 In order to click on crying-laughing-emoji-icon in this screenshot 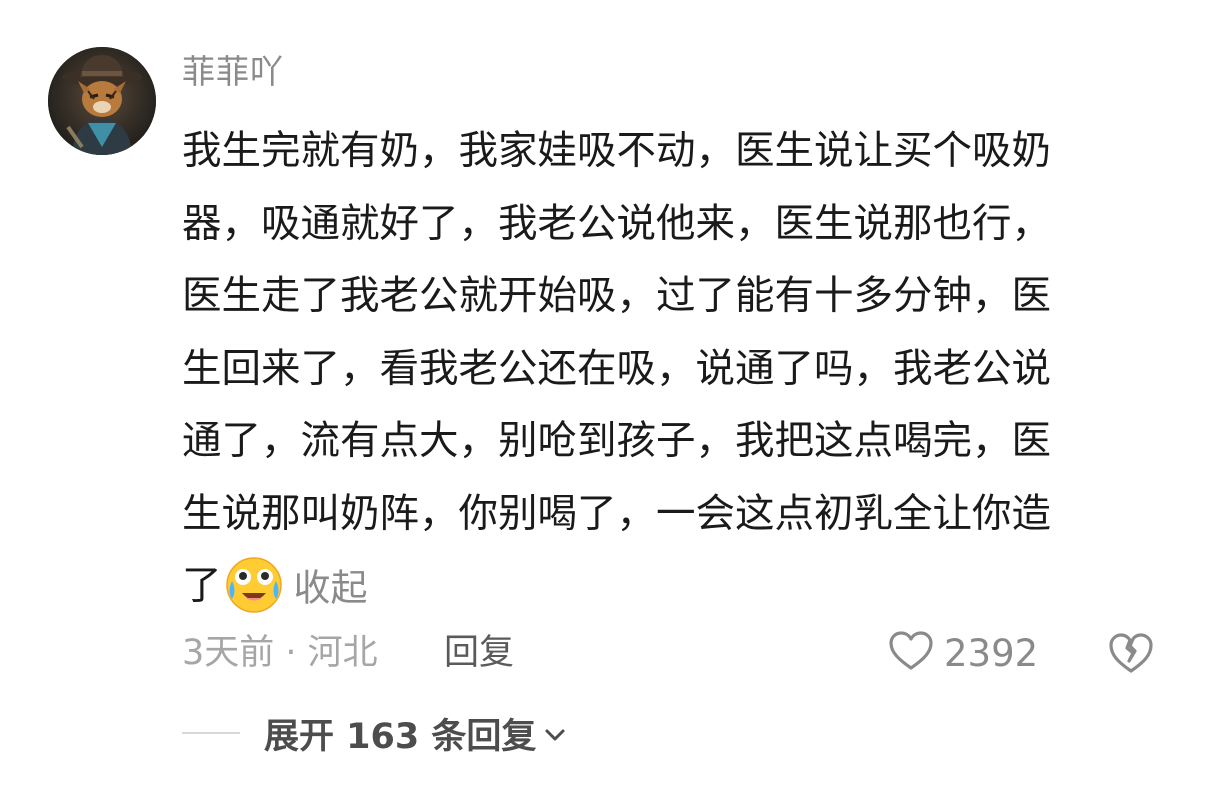, I will do `click(254, 585)`.